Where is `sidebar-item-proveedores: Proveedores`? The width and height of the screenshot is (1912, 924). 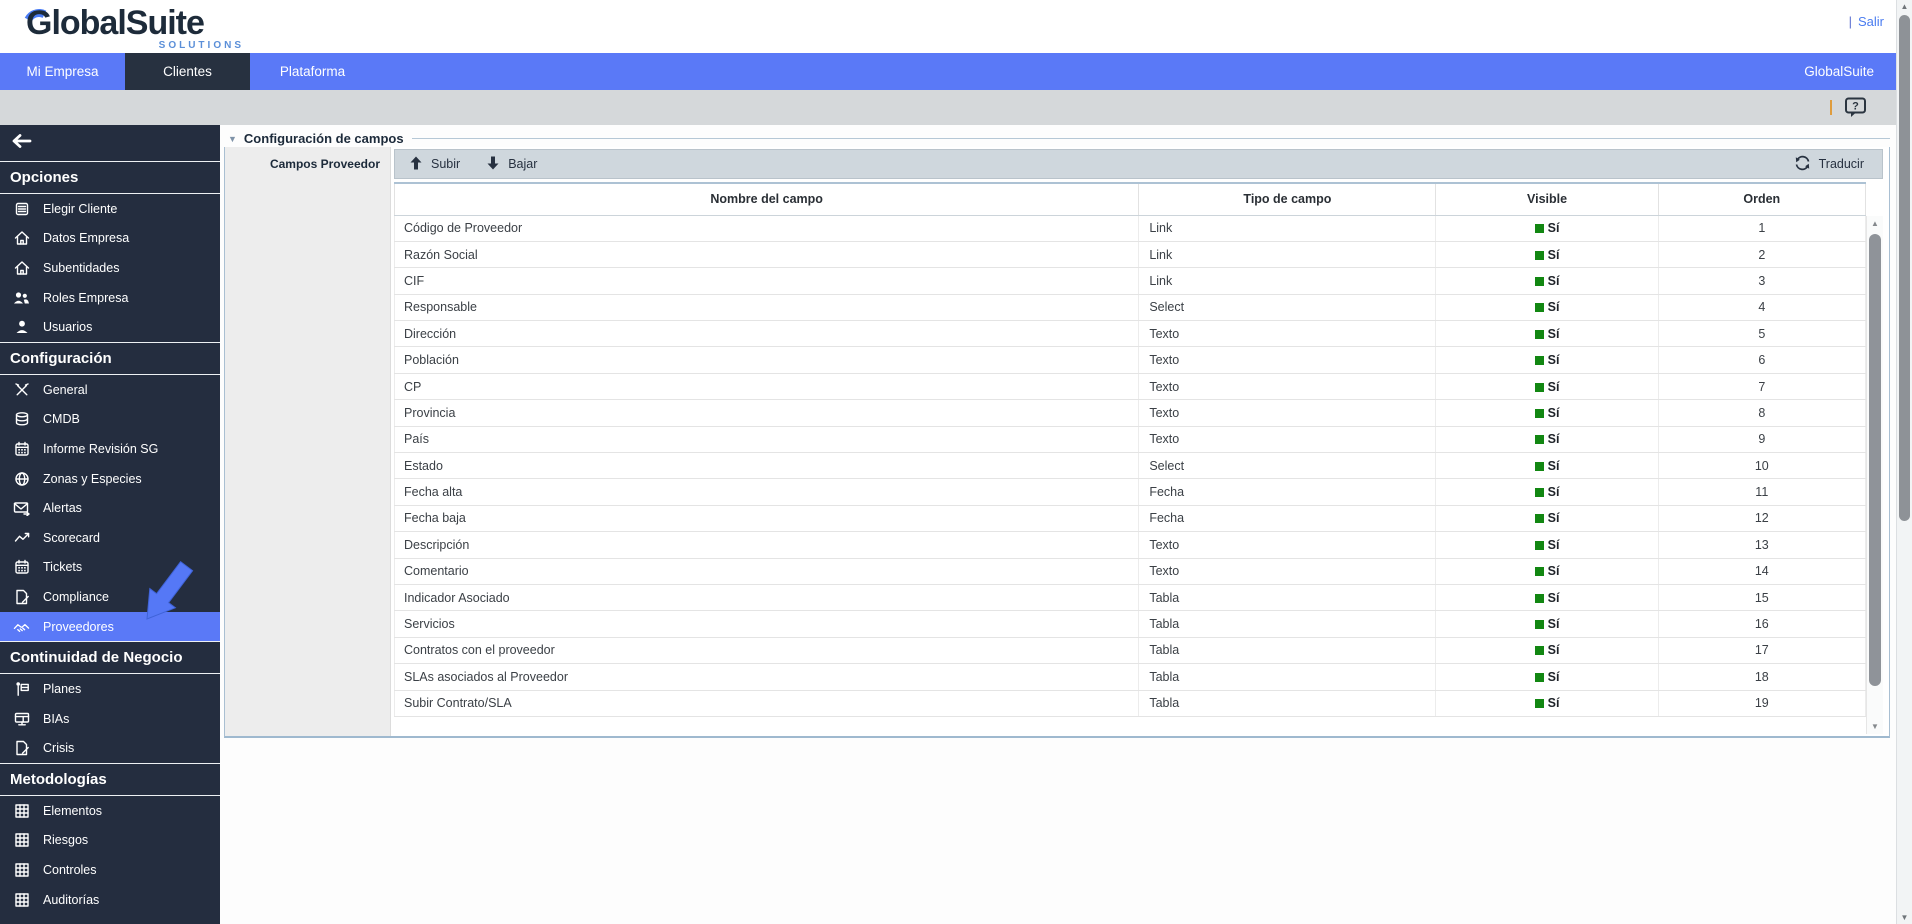 sidebar-item-proveedores: Proveedores is located at coordinates (110, 626).